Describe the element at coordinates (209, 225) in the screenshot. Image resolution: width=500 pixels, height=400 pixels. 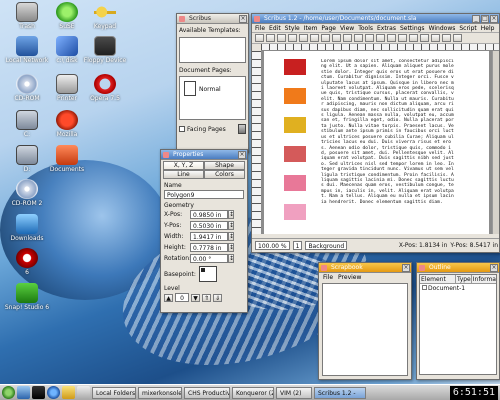
I see `geometry-field-input: 0.5030 in` at that location.